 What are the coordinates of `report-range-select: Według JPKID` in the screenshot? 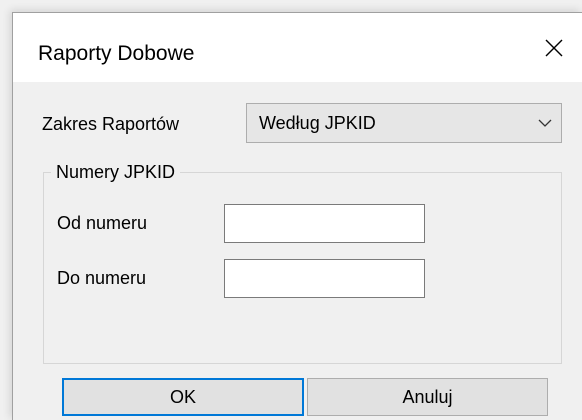 It's located at (404, 123).